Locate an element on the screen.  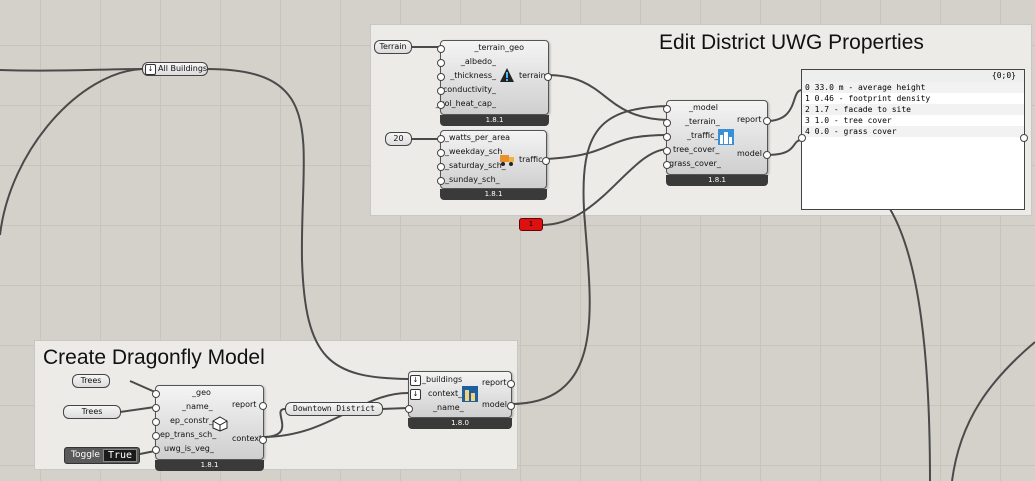
model-output-report: report is located at coordinates (494, 382).